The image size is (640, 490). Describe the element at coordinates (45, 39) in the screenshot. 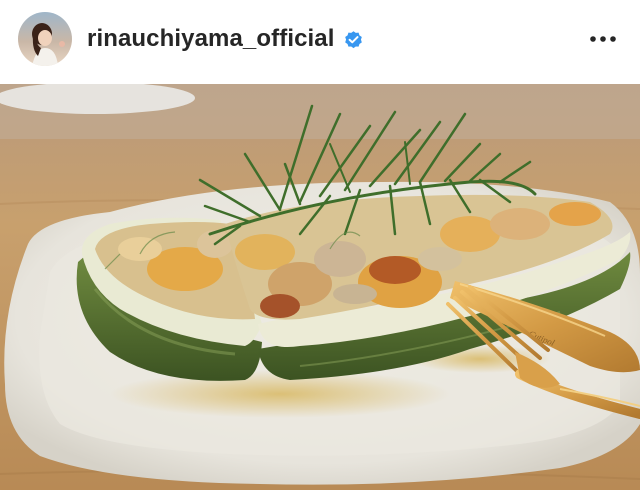

I see `avatar` at that location.